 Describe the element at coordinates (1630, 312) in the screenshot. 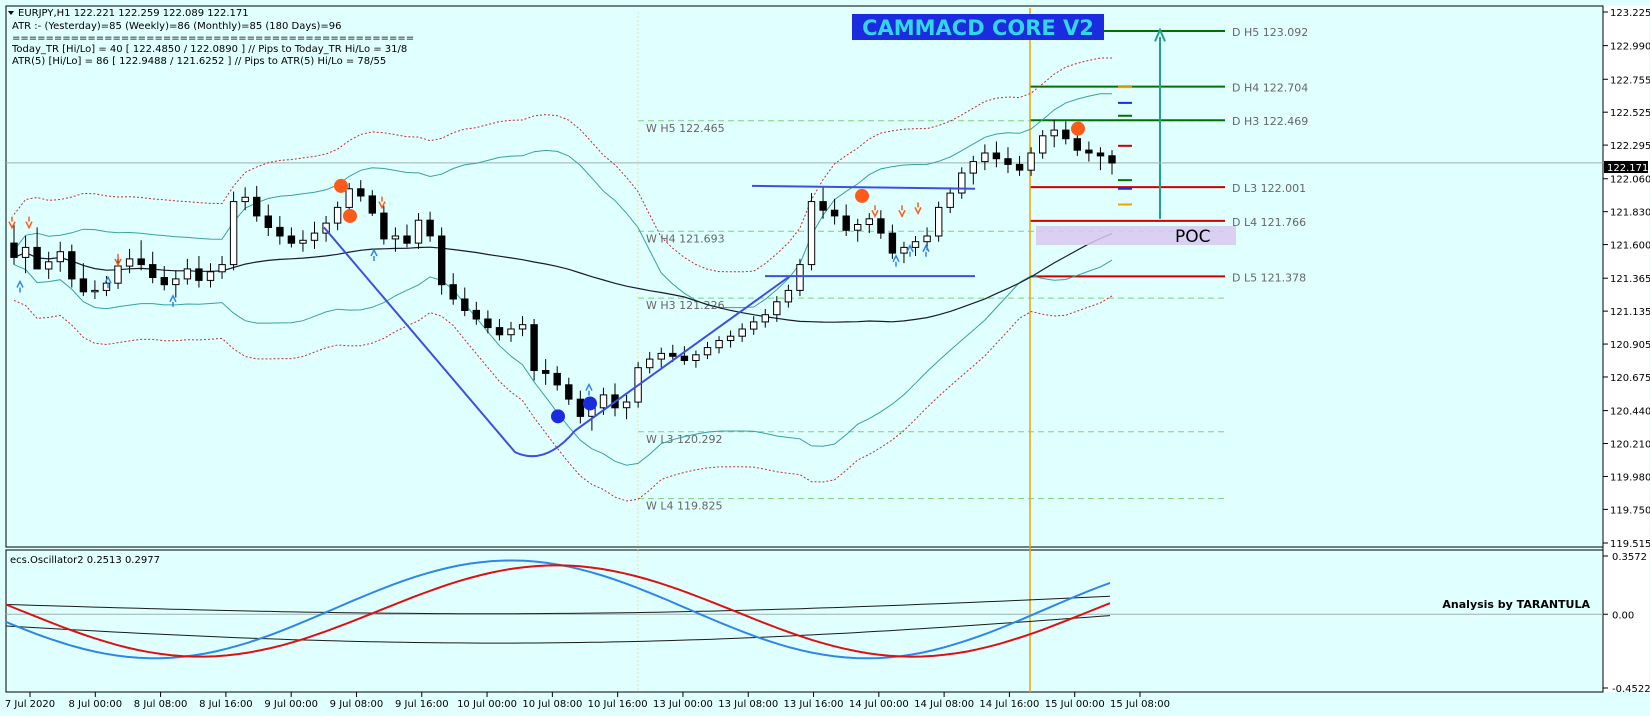

I see `y-tick-label: 121.135` at that location.